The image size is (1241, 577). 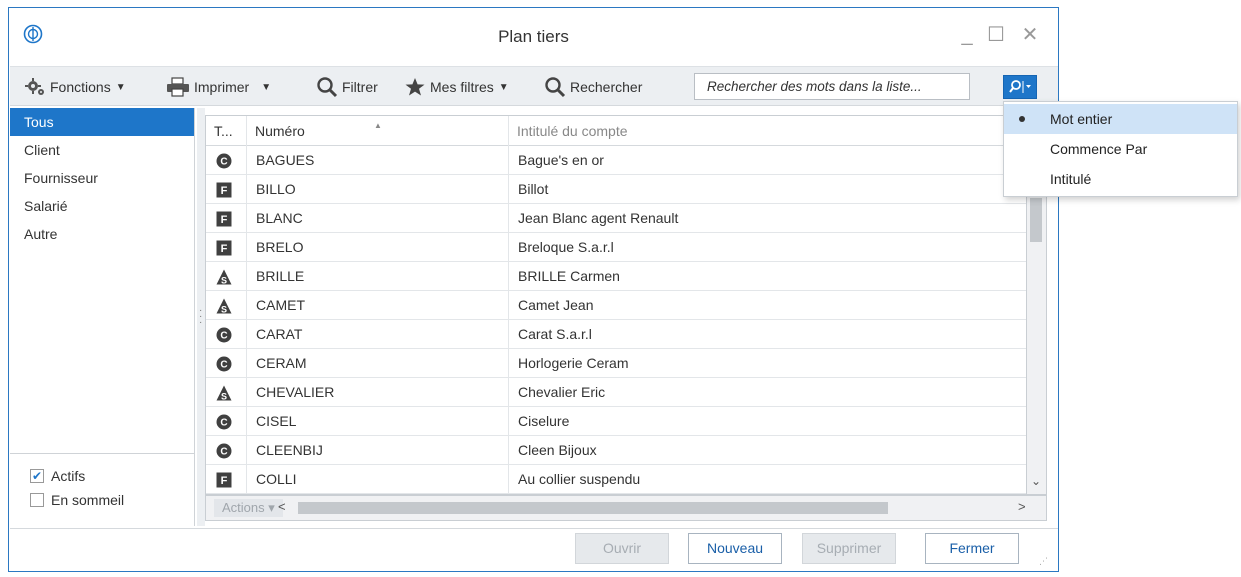 What do you see at coordinates (534, 528) in the screenshot?
I see `footer-divider` at bounding box center [534, 528].